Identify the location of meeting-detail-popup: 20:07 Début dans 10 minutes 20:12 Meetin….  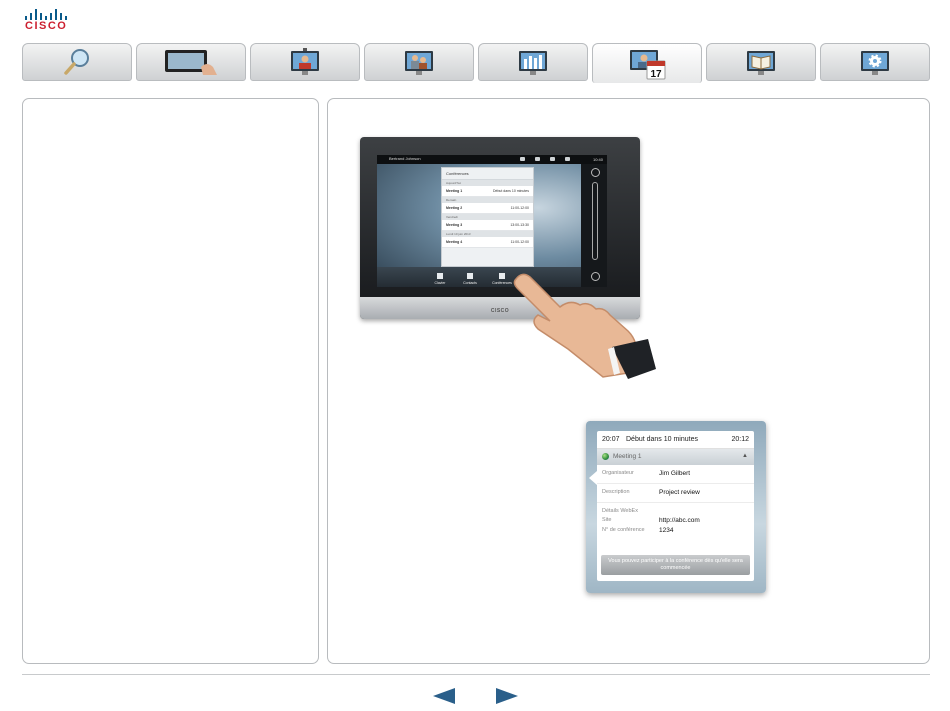
(676, 507).